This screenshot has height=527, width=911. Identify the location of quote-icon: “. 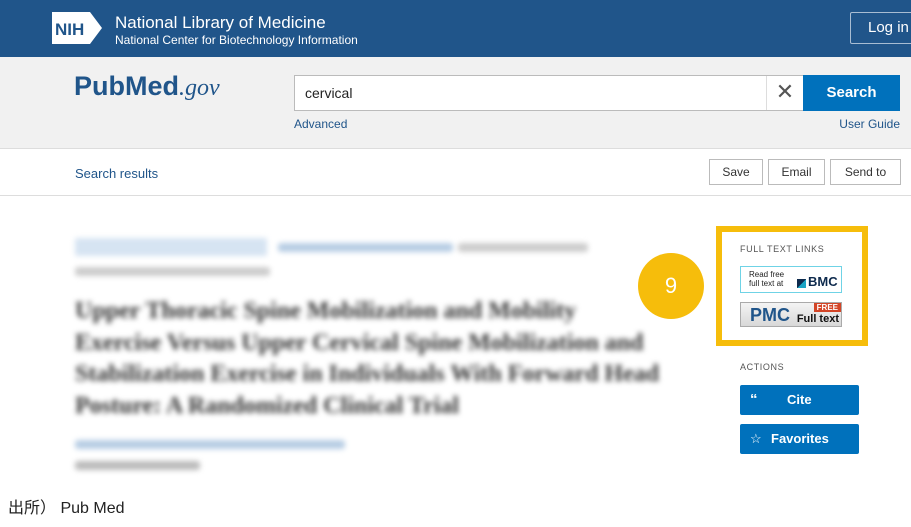
(754, 399).